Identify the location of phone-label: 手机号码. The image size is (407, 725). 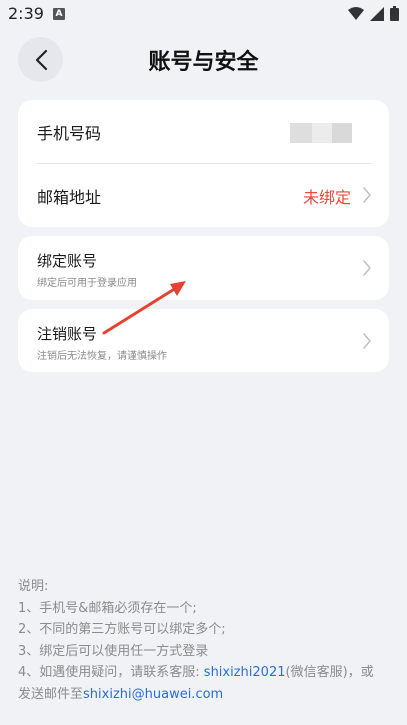
(69, 133).